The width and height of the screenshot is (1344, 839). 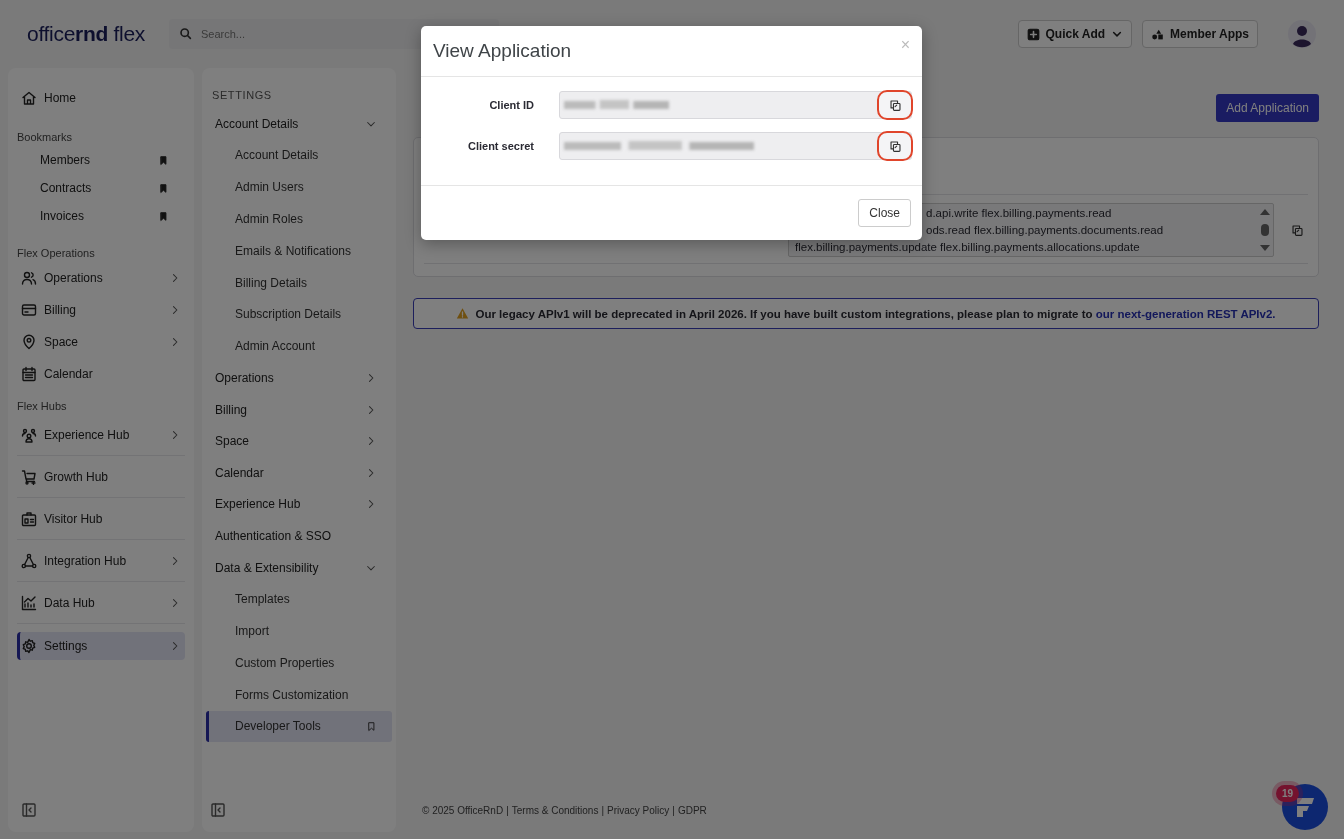 I want to click on settings-subpage-link: Billing Details, so click(x=299, y=282).